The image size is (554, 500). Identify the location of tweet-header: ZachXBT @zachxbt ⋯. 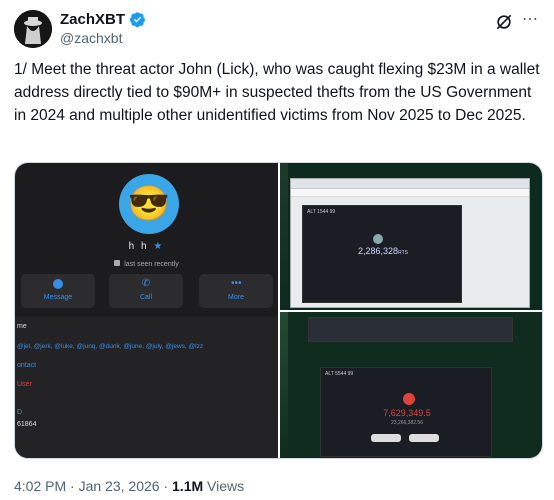
(277, 28).